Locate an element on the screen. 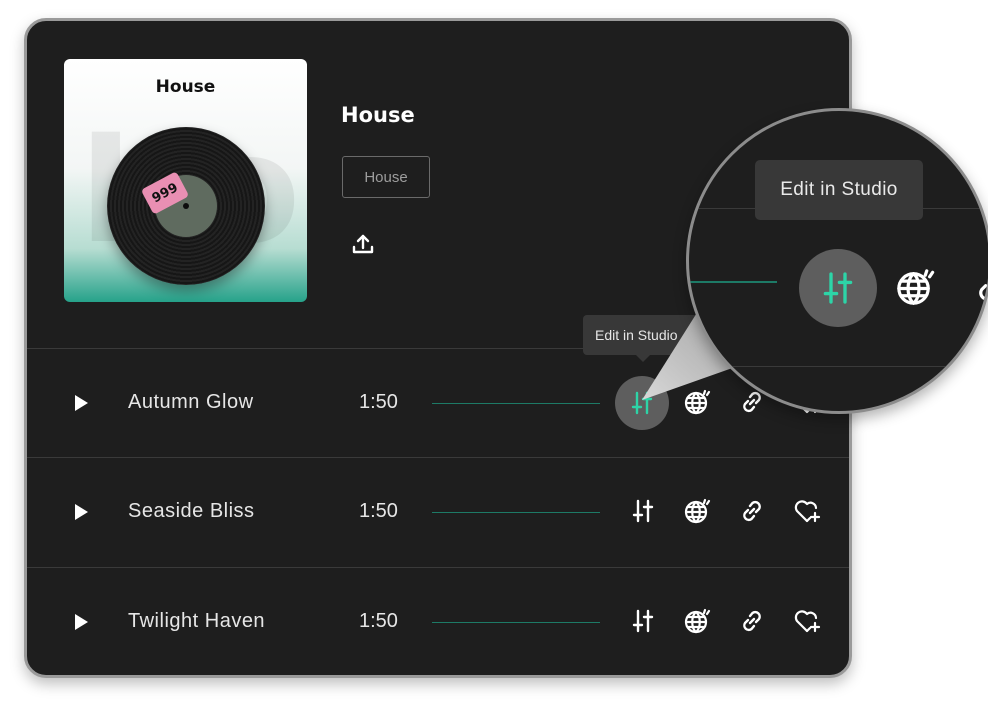  album-title: House is located at coordinates (378, 115).